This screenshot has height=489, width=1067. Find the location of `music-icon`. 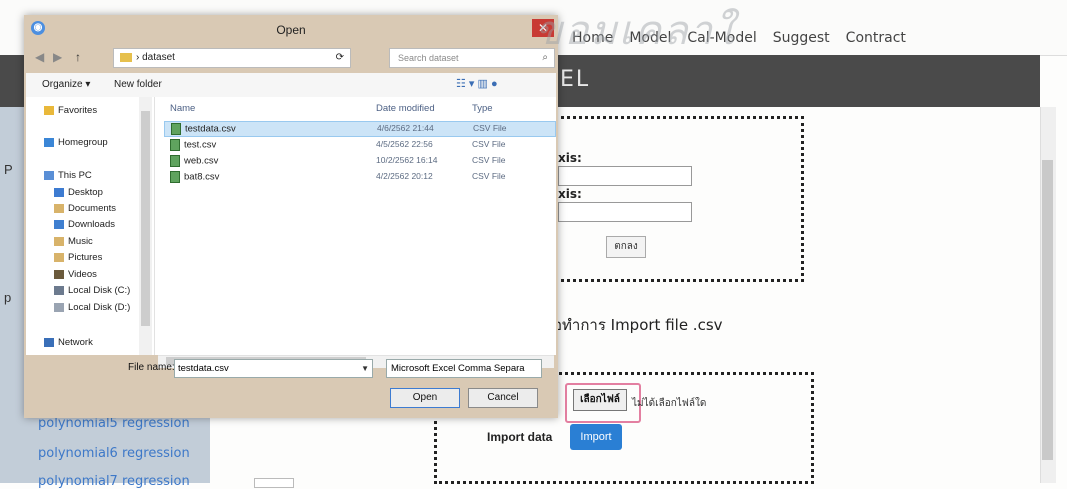

music-icon is located at coordinates (59, 241).